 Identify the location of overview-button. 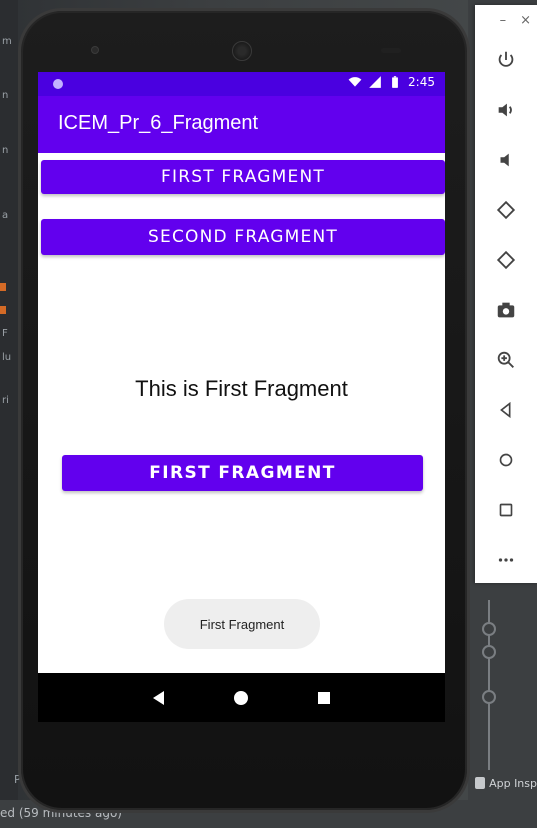
(506, 510).